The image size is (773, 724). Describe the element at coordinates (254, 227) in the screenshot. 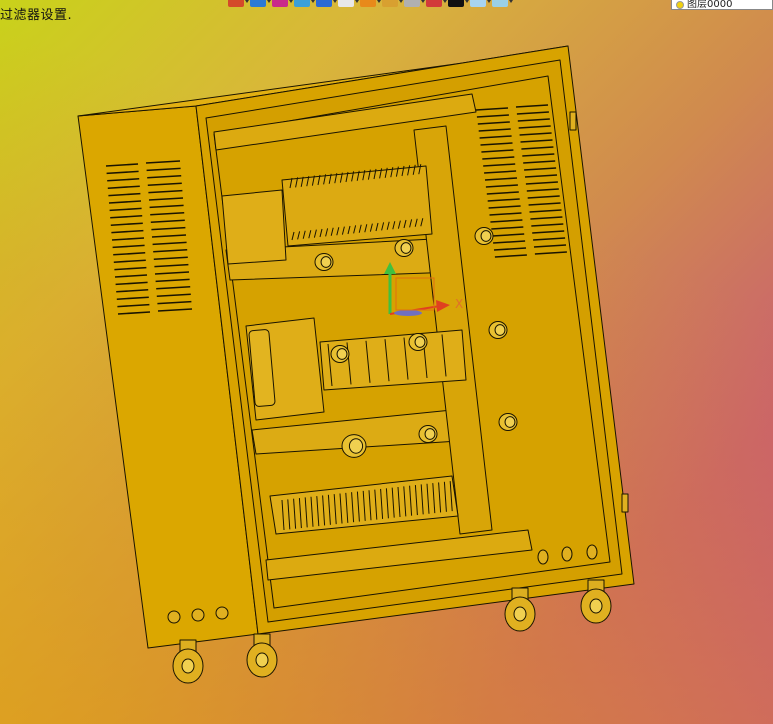

I see `breaker-group` at that location.